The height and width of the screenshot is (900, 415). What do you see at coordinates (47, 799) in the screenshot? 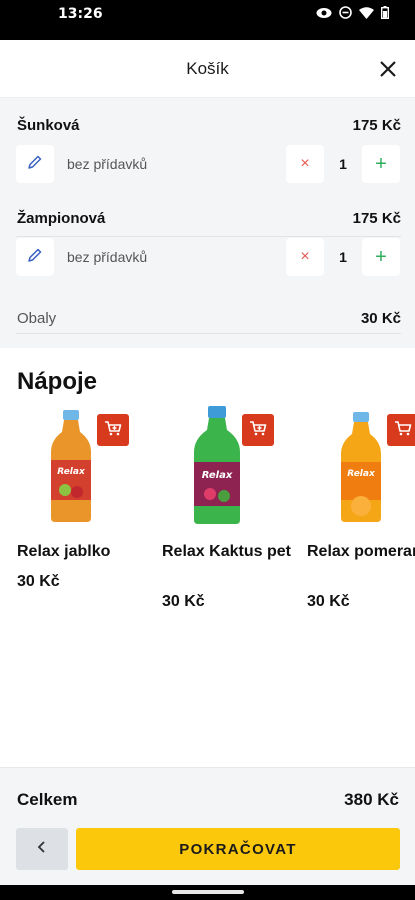
I see `total-label: Celkem` at bounding box center [47, 799].